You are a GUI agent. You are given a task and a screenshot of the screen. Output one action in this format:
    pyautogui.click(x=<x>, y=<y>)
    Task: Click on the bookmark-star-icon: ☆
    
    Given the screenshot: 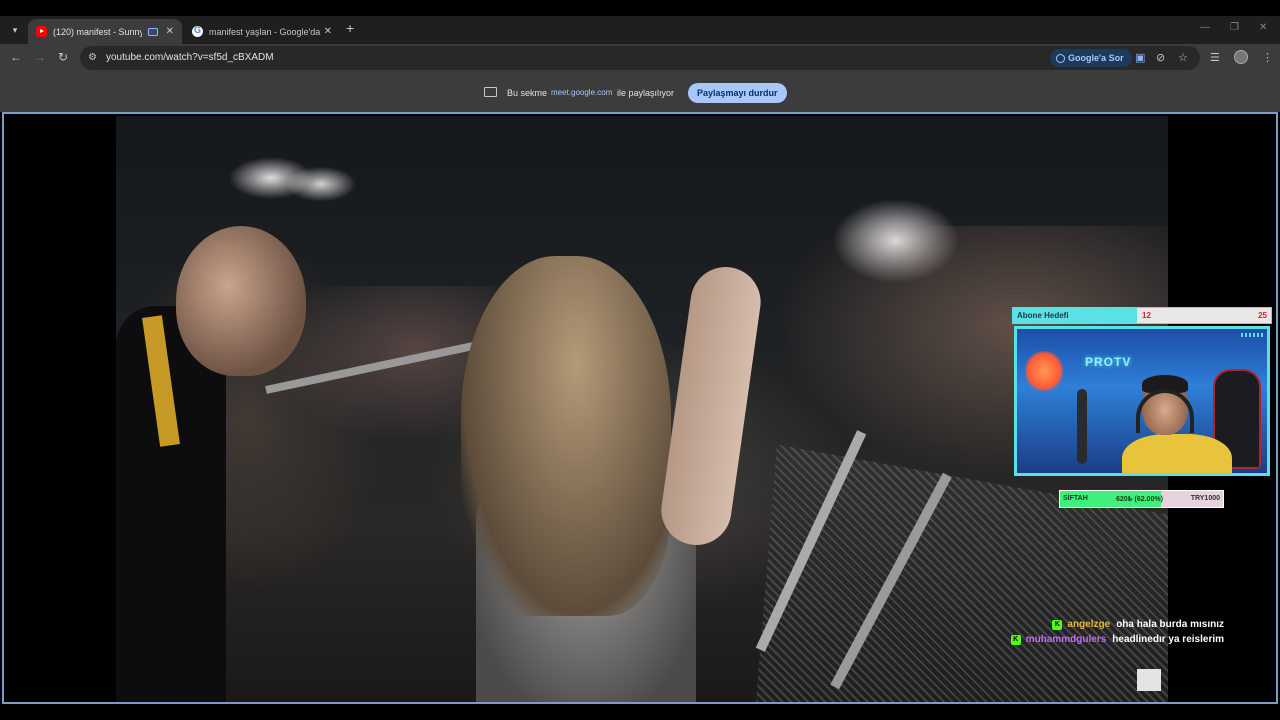 What is the action you would take?
    pyautogui.click(x=1183, y=57)
    